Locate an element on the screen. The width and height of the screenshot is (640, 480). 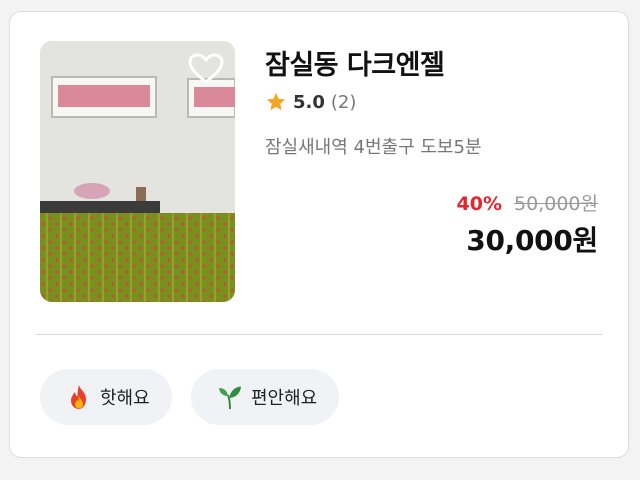
tag-comfortable: 편안해요 is located at coordinates (265, 397).